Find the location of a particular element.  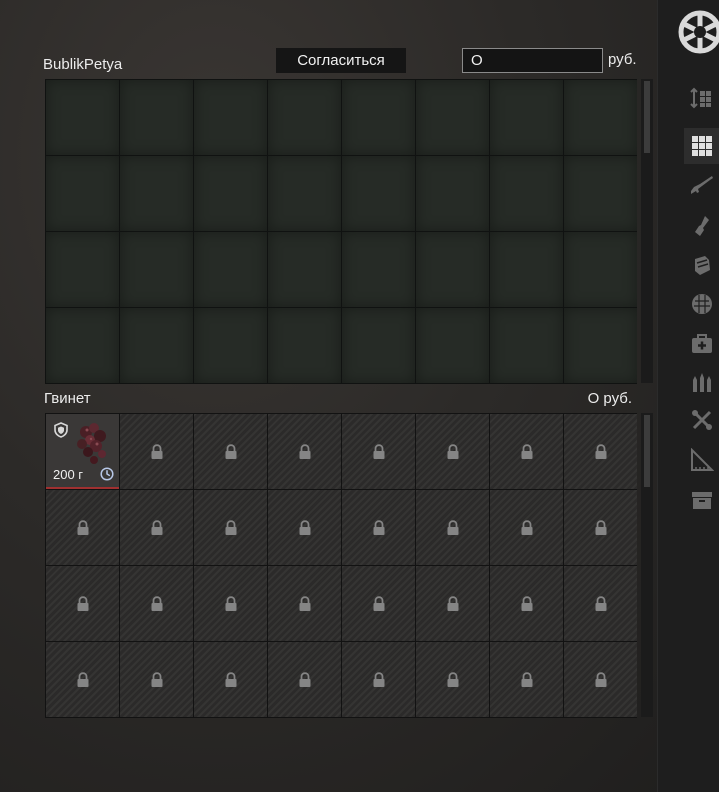

logo-icon is located at coordinates (698, 32).